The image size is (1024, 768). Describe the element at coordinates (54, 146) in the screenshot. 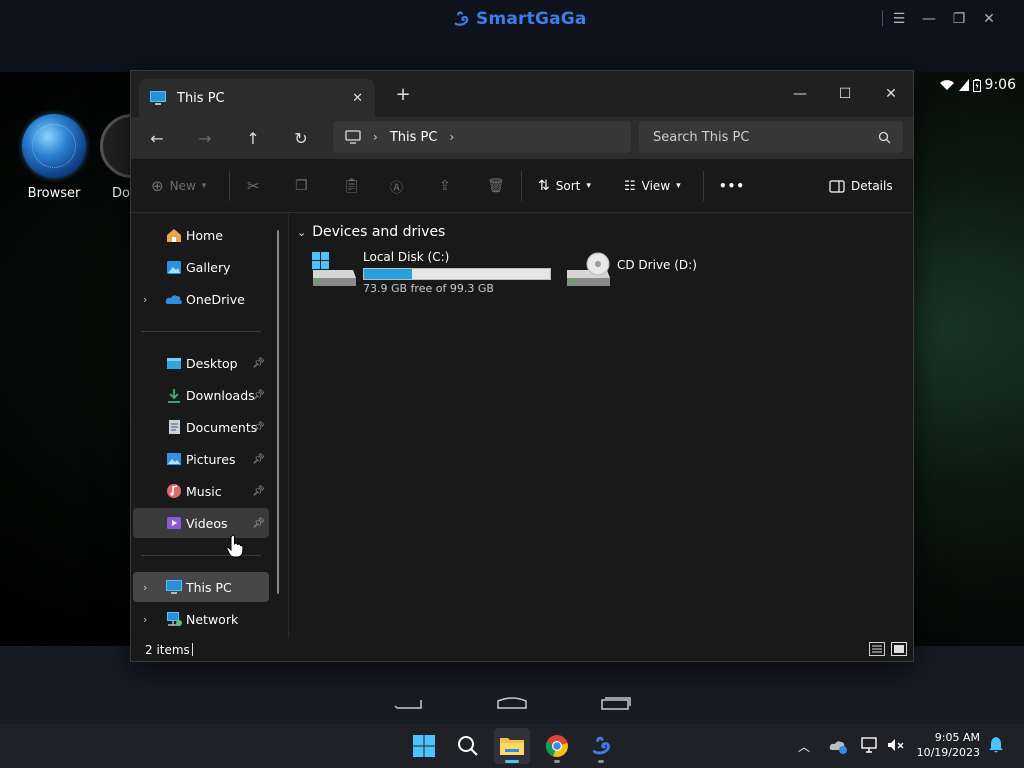

I see `globe-icon` at that location.